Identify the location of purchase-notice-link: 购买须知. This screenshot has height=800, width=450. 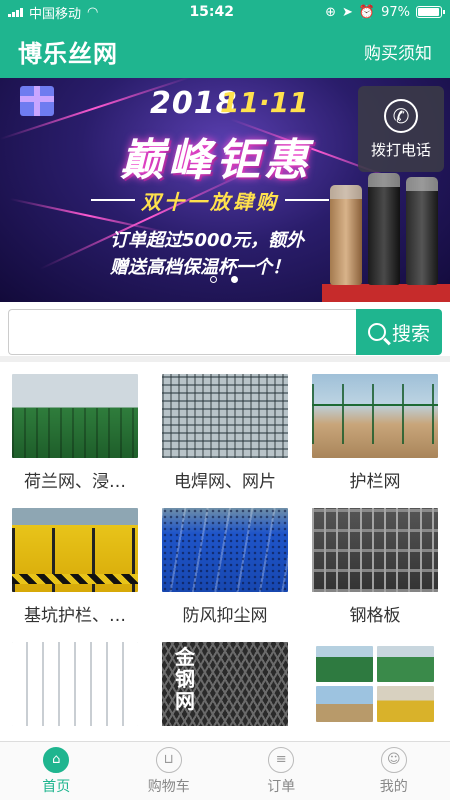
(398, 51).